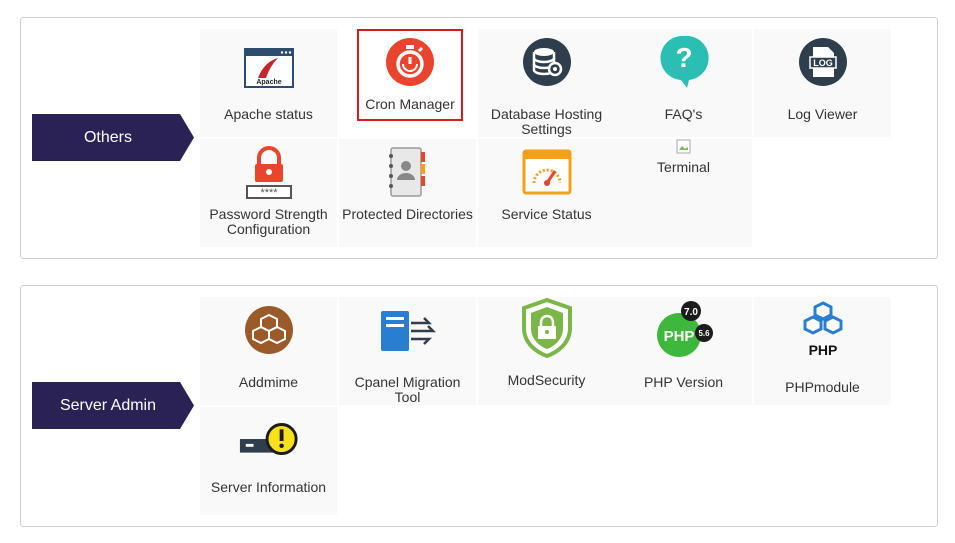  Describe the element at coordinates (547, 62) in the screenshot. I see `database-gear-icon` at that location.